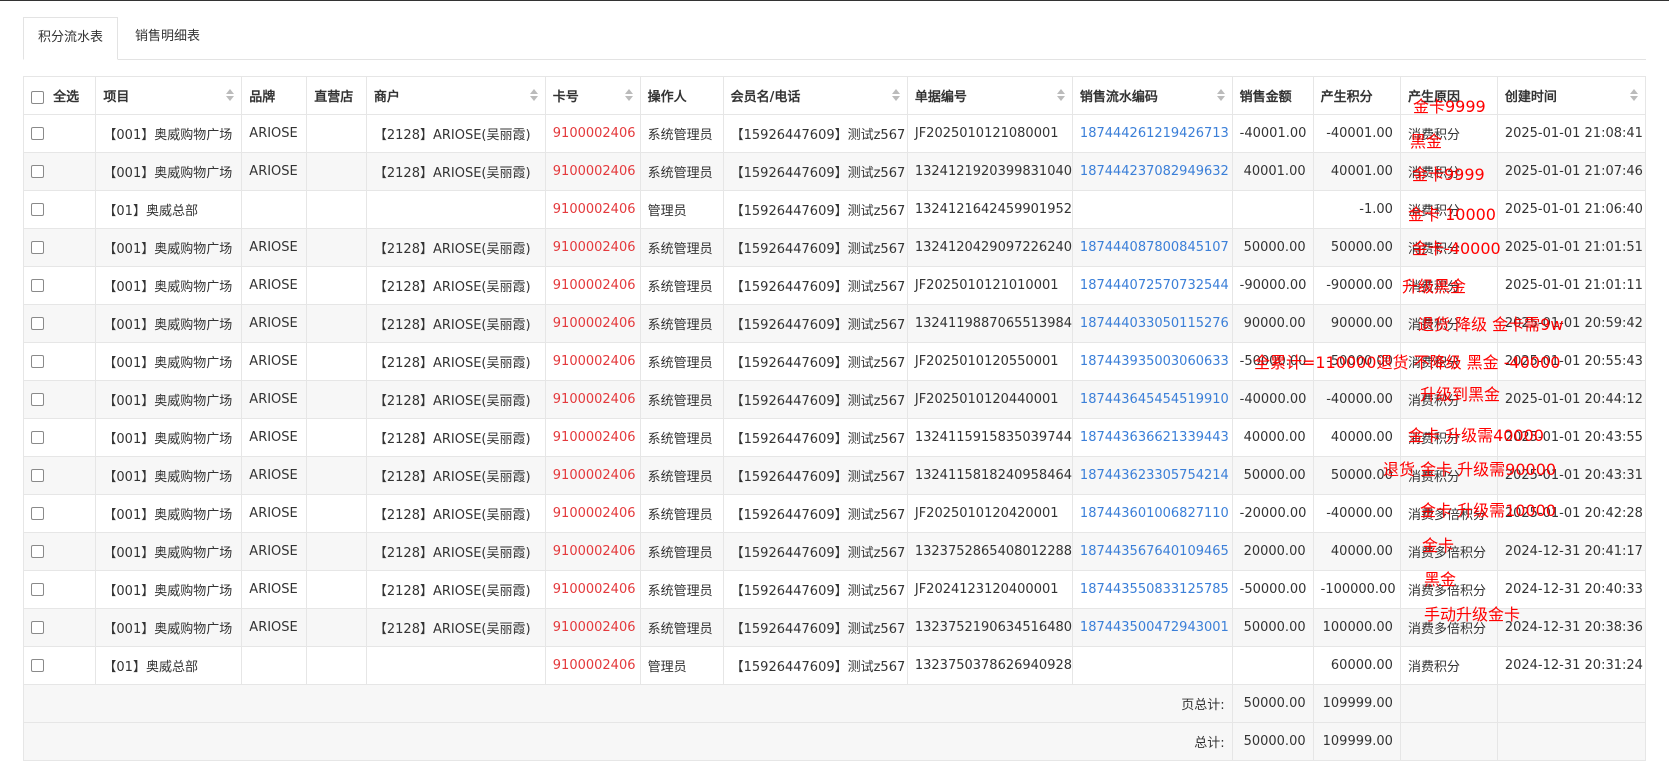 The width and height of the screenshot is (1669, 783). What do you see at coordinates (1152, 589) in the screenshot?
I see `serial-cell: 187443550833125785` at bounding box center [1152, 589].